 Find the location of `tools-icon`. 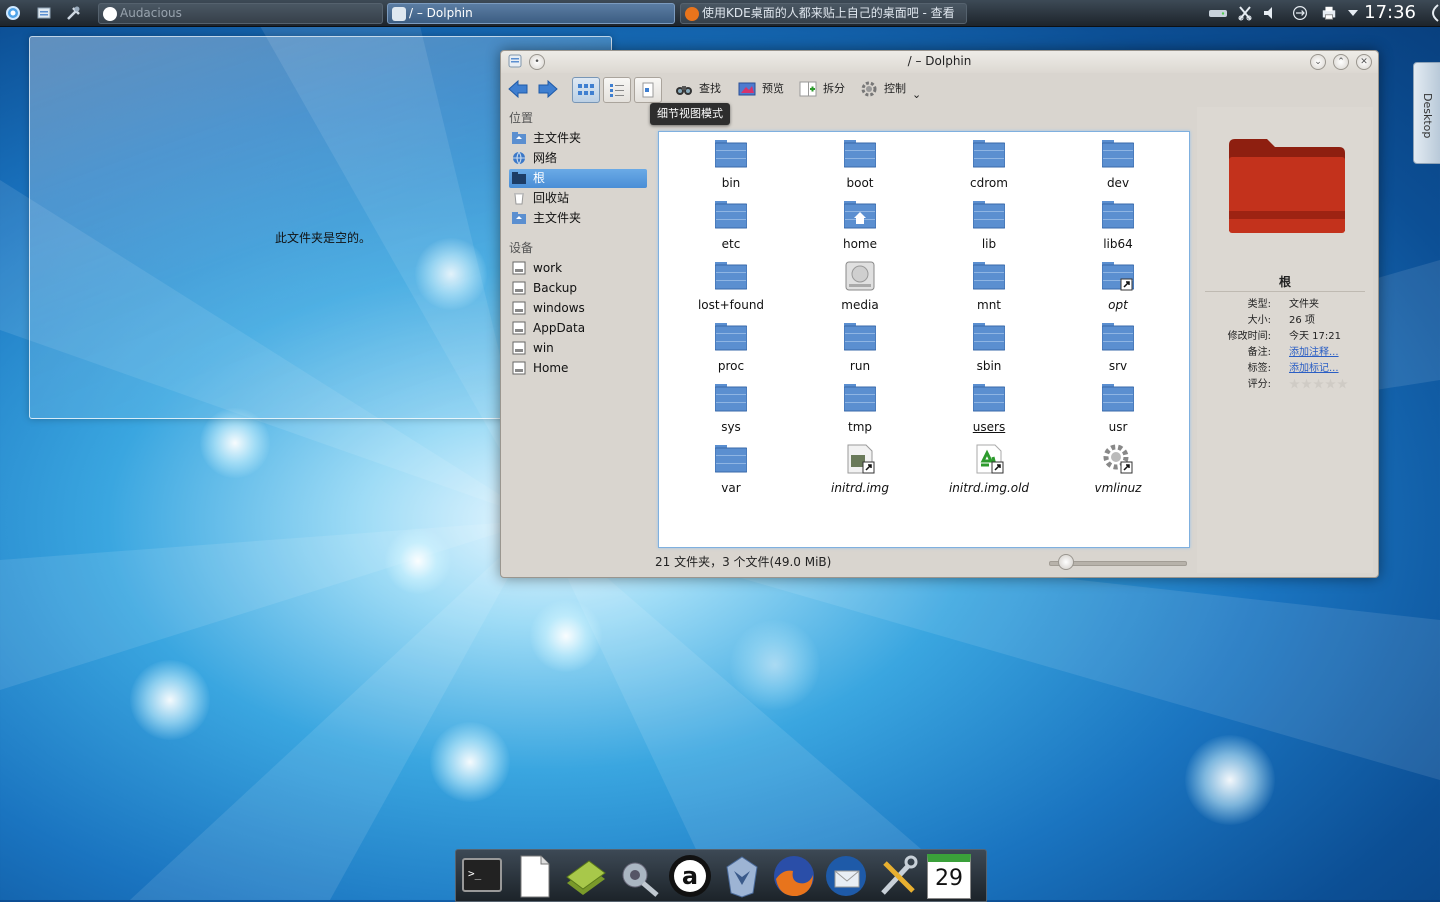

tools-icon is located at coordinates (898, 876).